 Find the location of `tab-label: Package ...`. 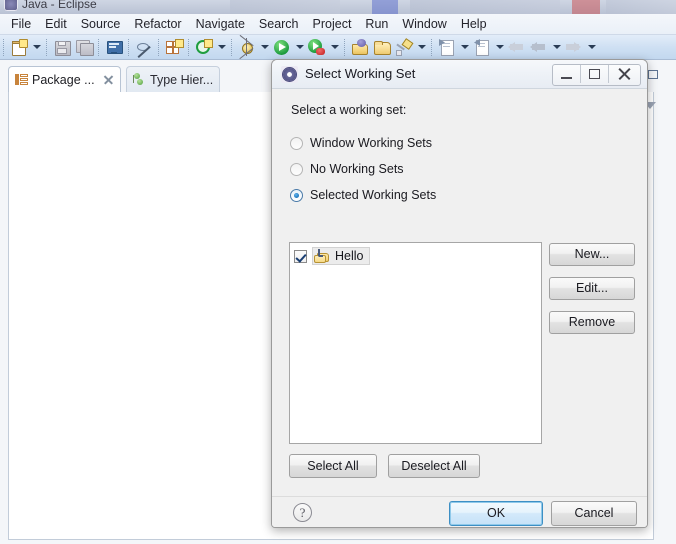

tab-label: Package ... is located at coordinates (63, 79).